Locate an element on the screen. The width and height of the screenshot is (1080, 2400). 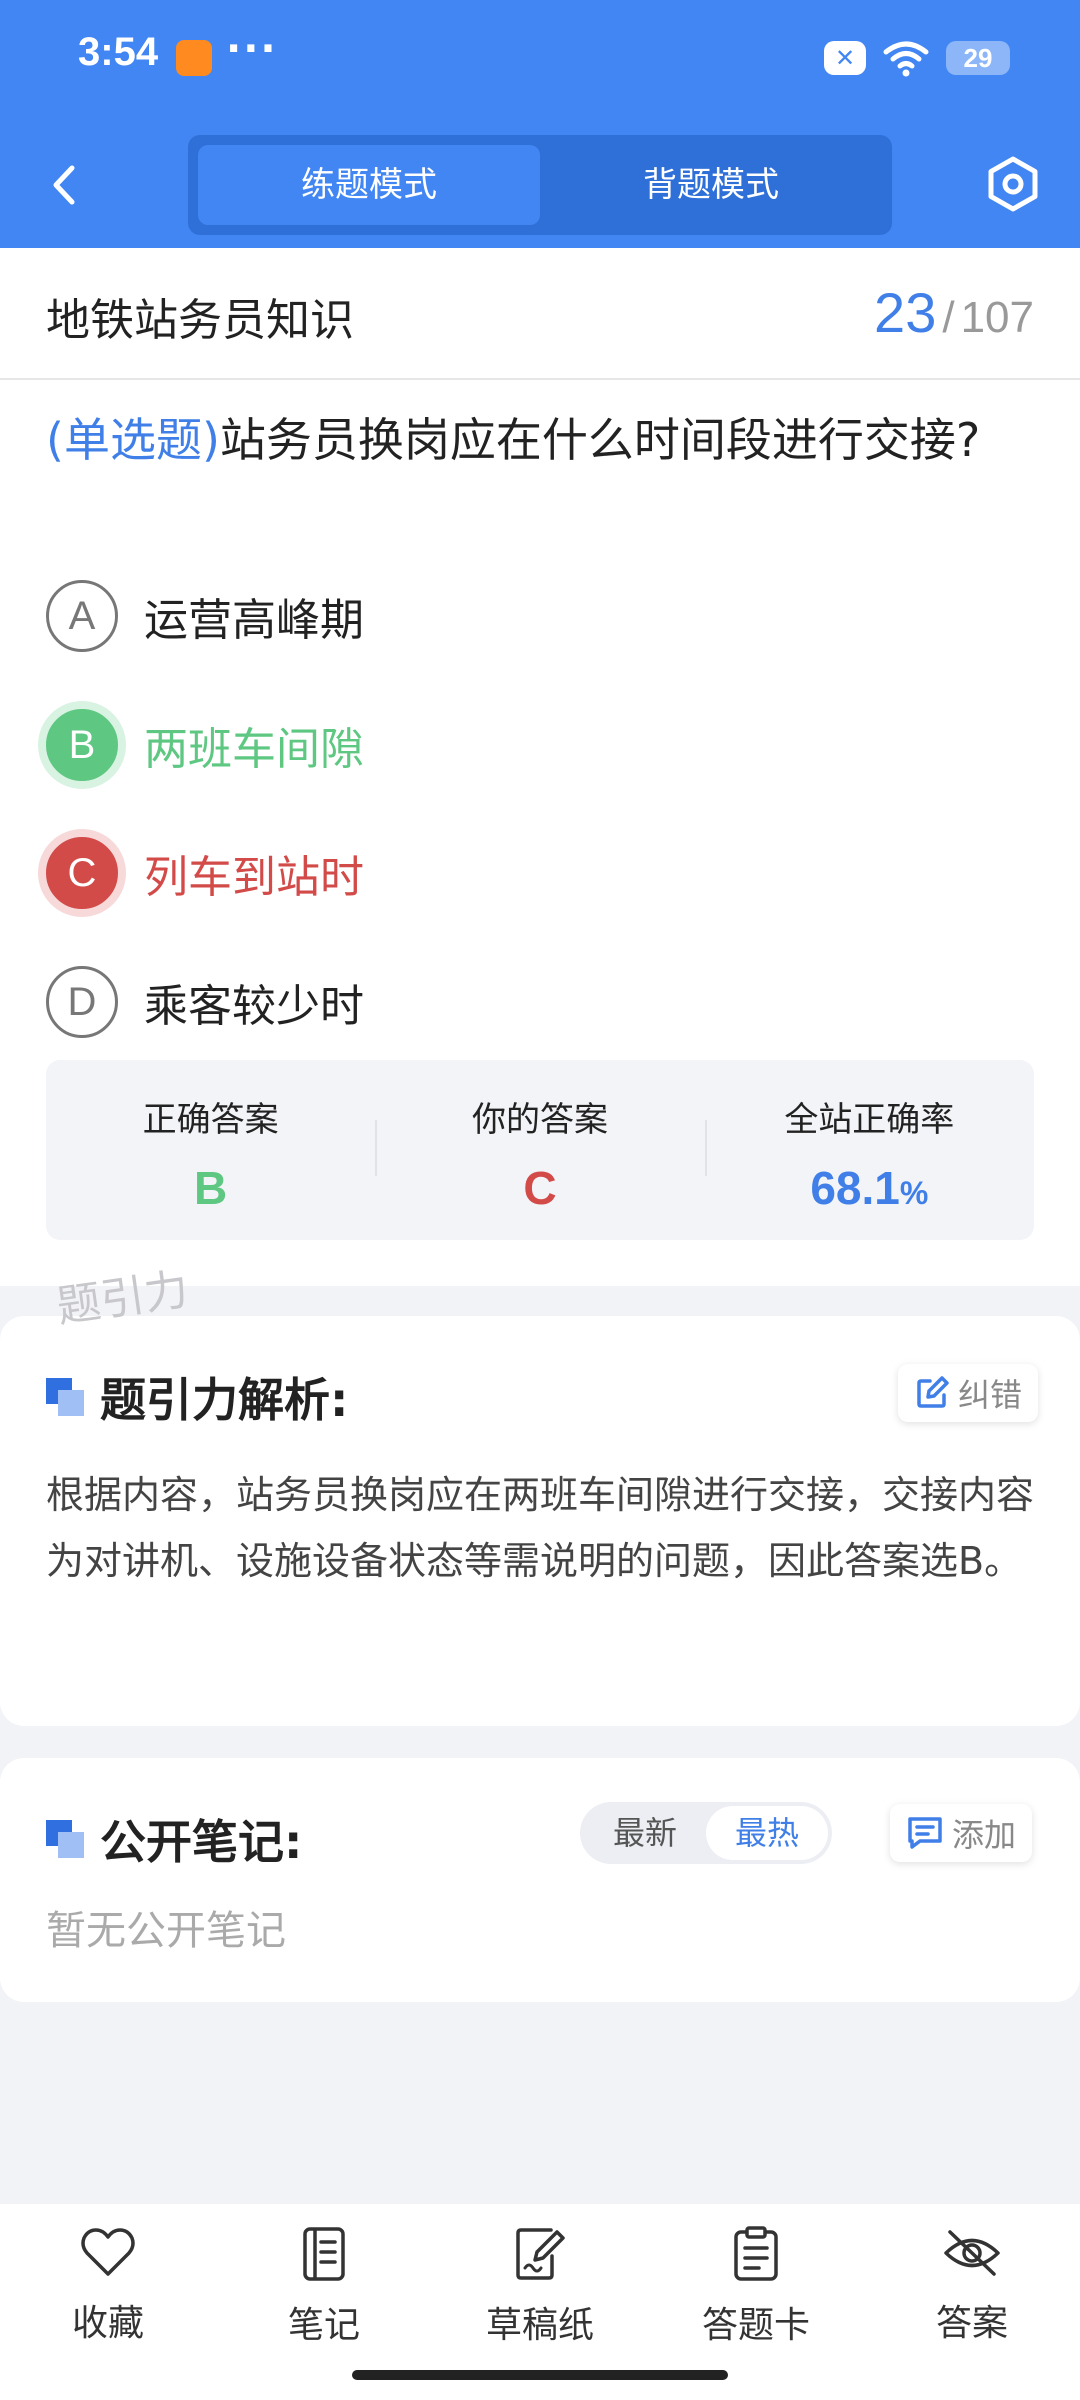
add-note-label: 添加 is located at coordinates (984, 1835).